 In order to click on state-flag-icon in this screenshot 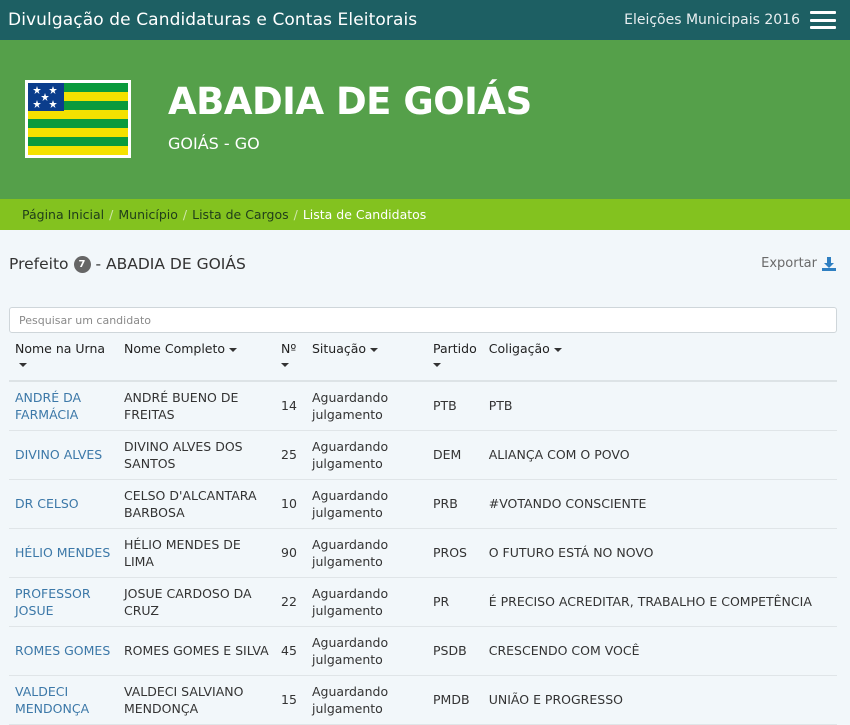, I will do `click(78, 119)`.